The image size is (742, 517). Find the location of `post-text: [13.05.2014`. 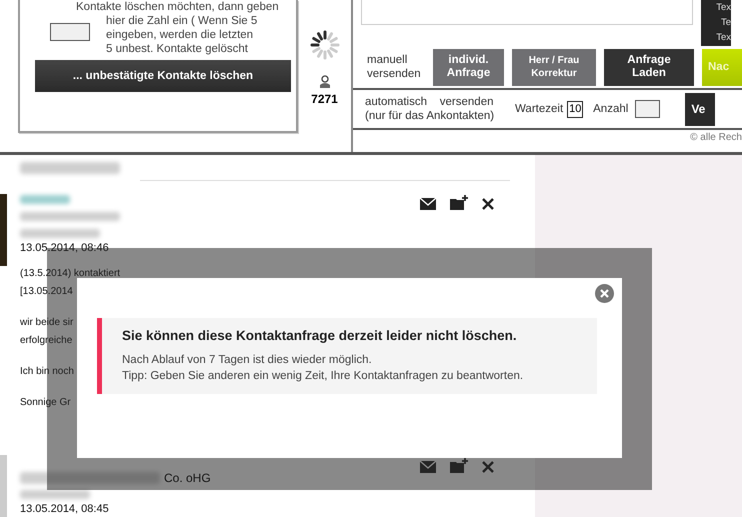

post-text: [13.05.2014 is located at coordinates (47, 291).